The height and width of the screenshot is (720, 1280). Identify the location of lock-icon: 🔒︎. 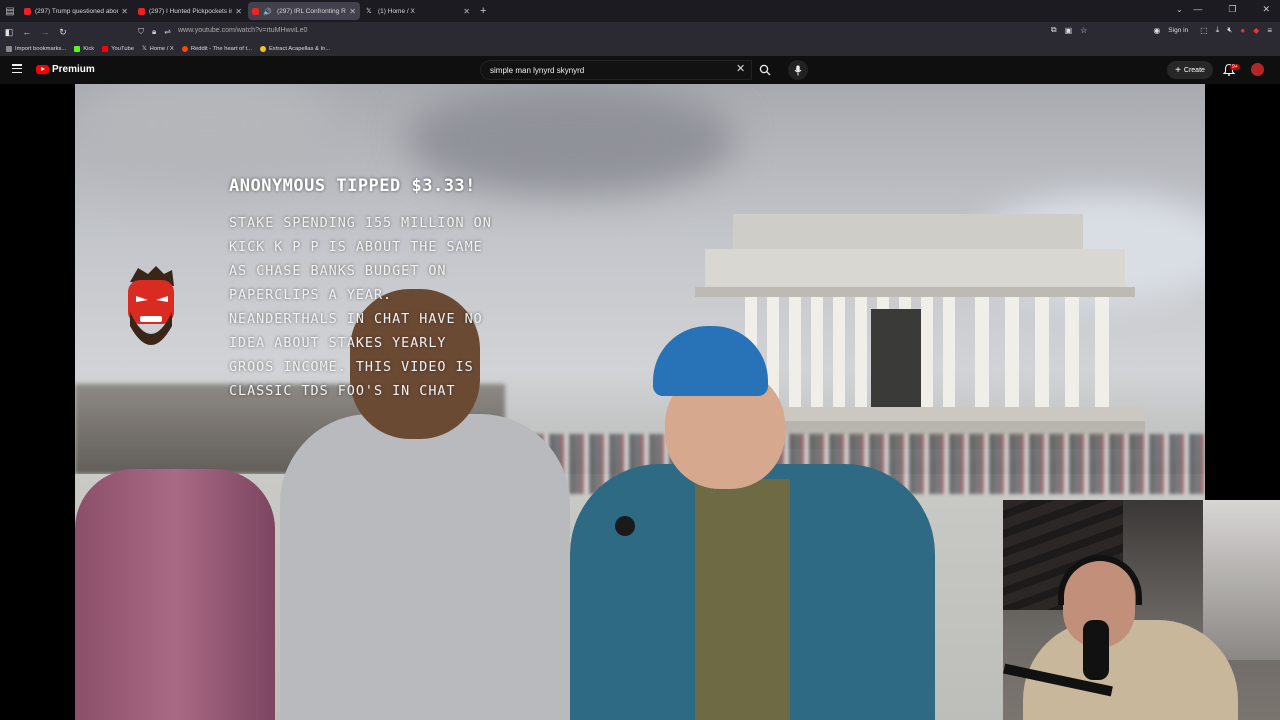
(154, 32).